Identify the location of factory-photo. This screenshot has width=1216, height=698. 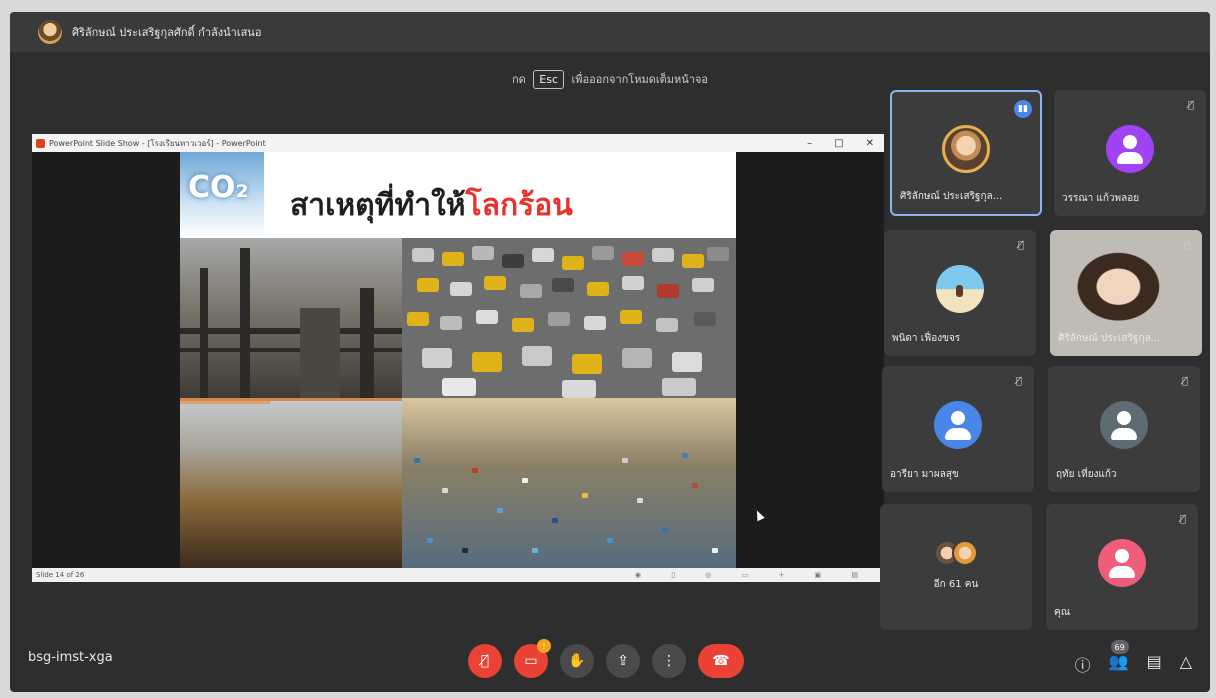
(291, 318).